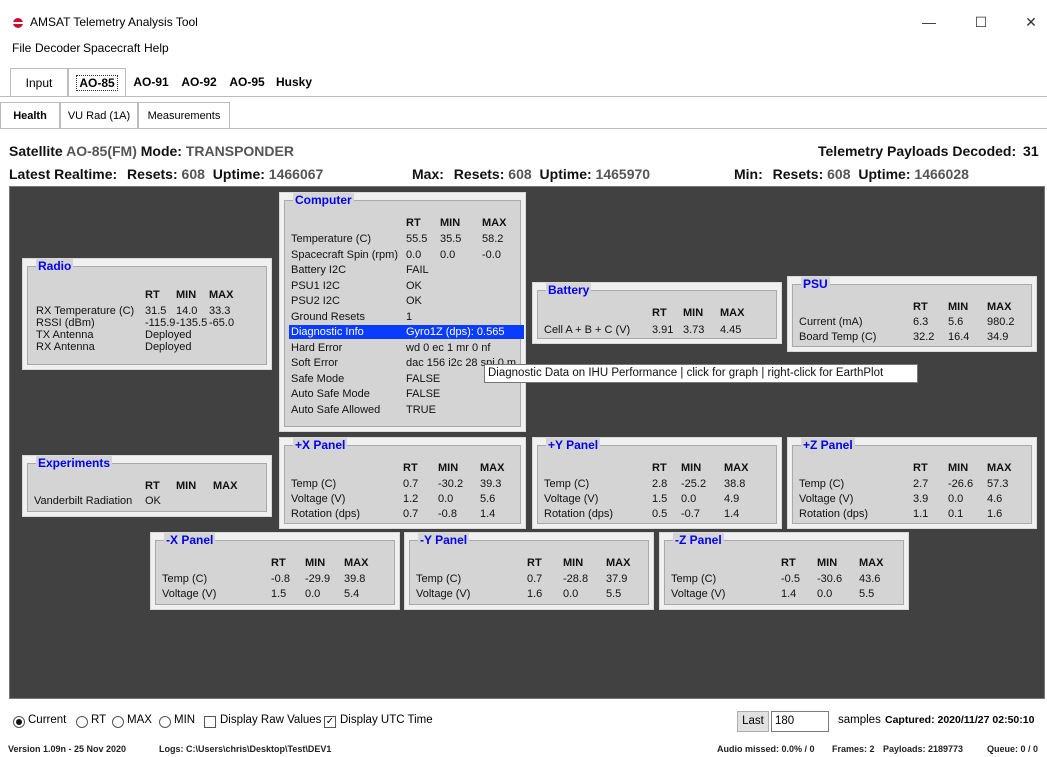 This screenshot has height=757, width=1047. I want to click on rt-value: TRUE, so click(421, 410).